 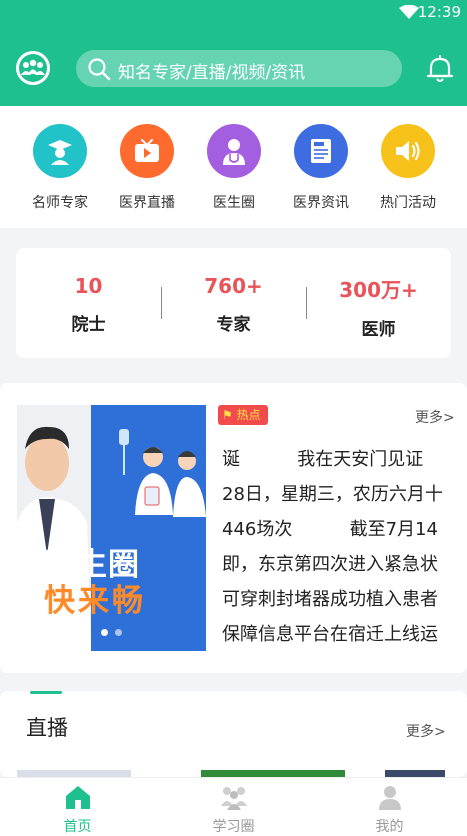 I want to click on quick-nav-doctor-circle: 医生圈, so click(x=234, y=168).